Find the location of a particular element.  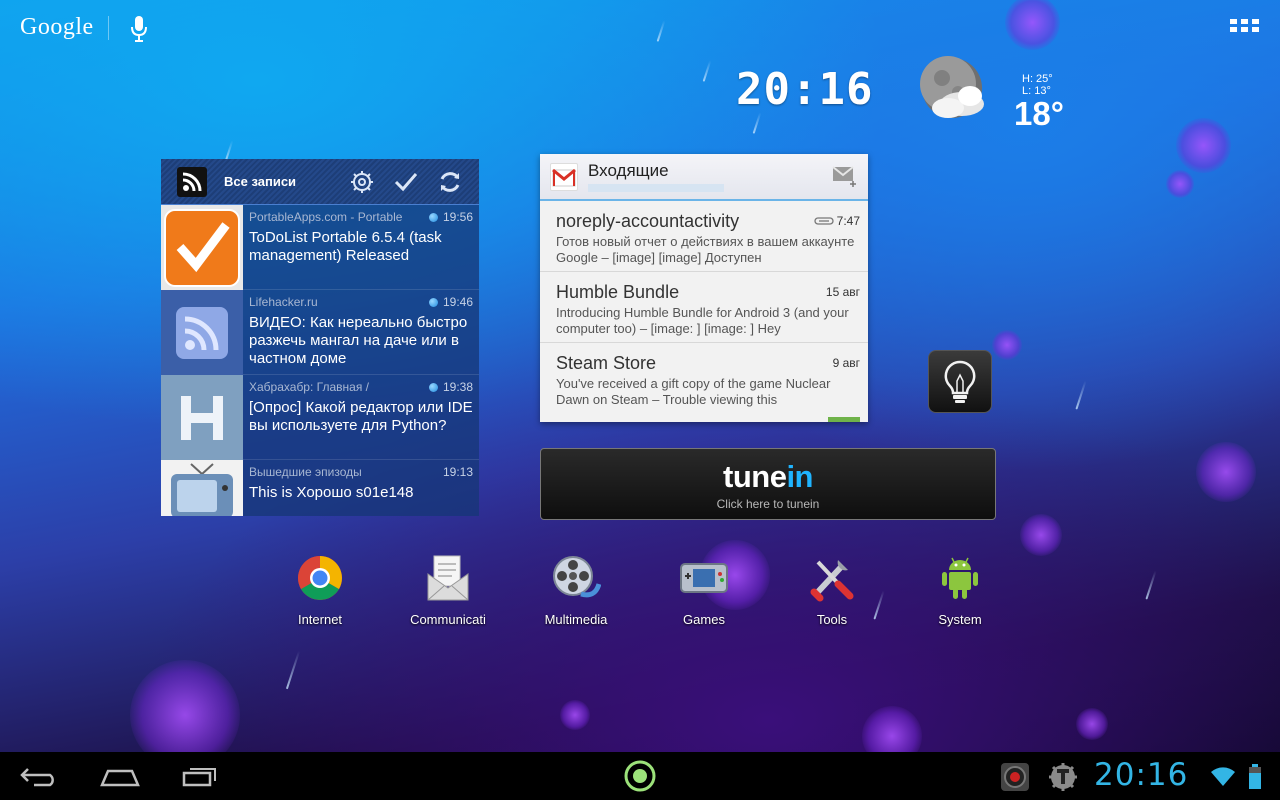

app-folder-label: Multimedia is located at coordinates (576, 619).